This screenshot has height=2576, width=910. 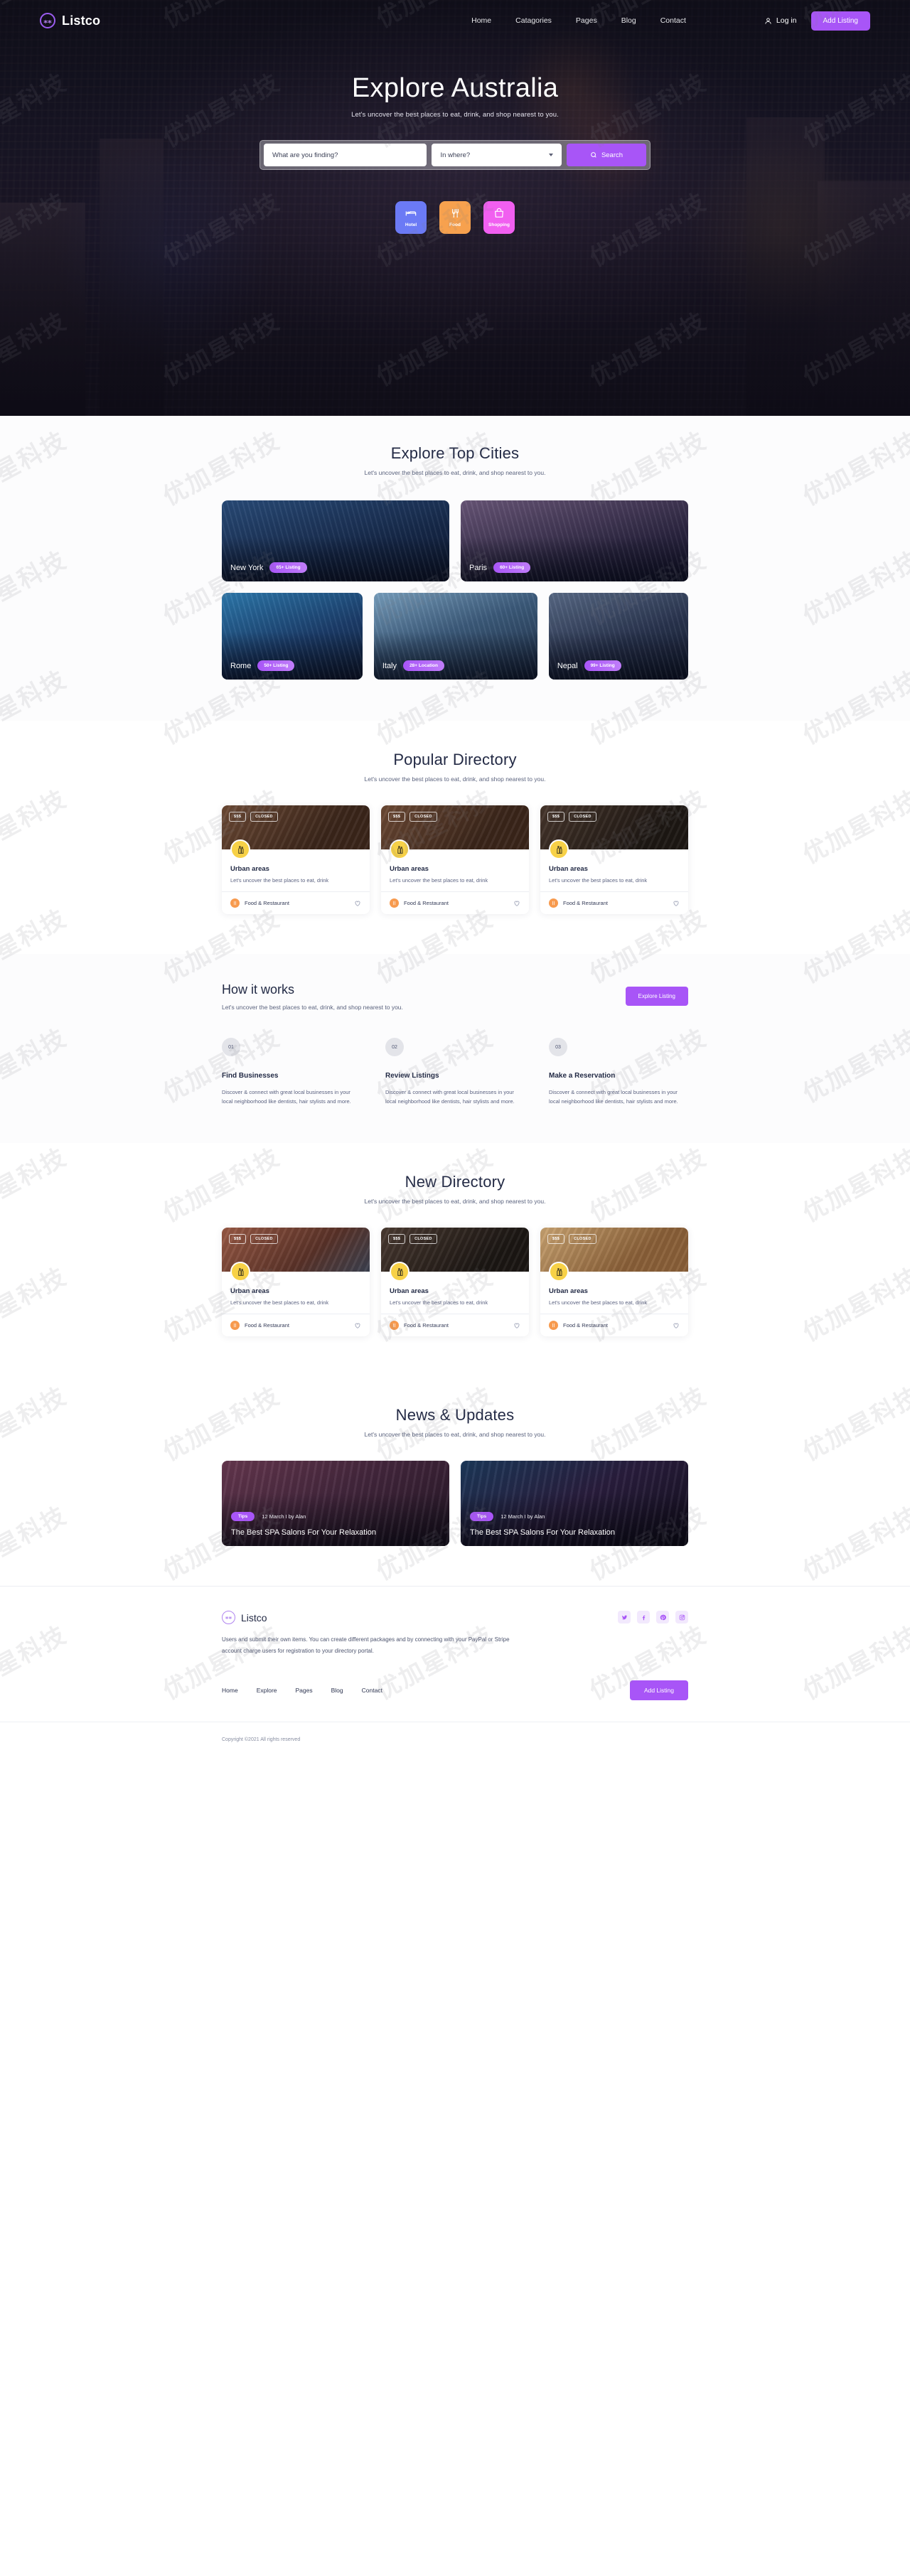 I want to click on nav-link-blog: Blog, so click(x=628, y=20).